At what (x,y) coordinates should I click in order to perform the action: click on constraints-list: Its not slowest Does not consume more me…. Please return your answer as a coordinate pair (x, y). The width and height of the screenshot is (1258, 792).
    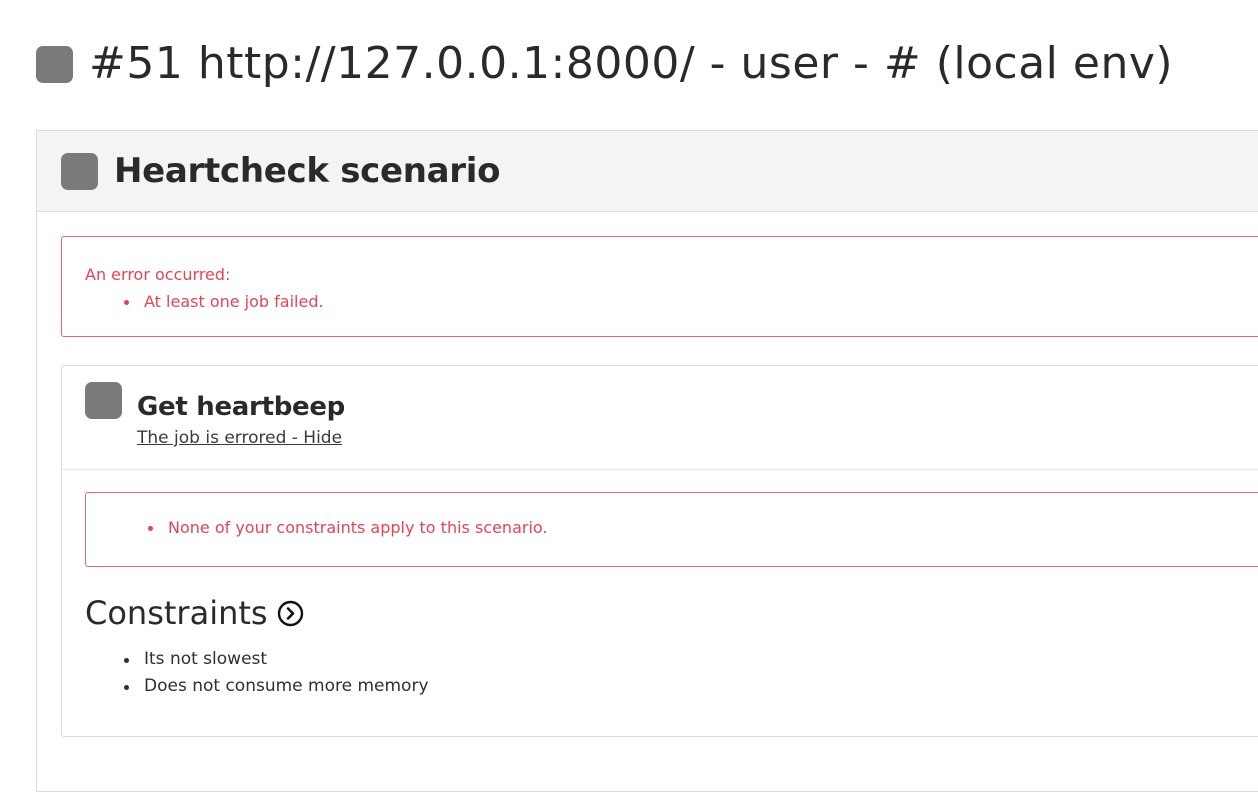
    Looking at the image, I should click on (276, 673).